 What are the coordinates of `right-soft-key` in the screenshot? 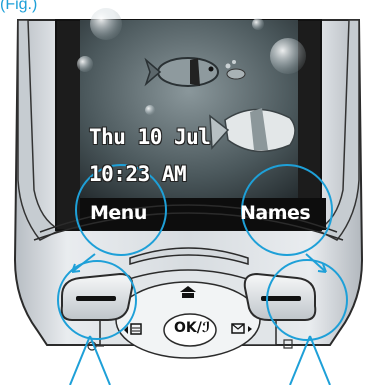 It's located at (280, 296).